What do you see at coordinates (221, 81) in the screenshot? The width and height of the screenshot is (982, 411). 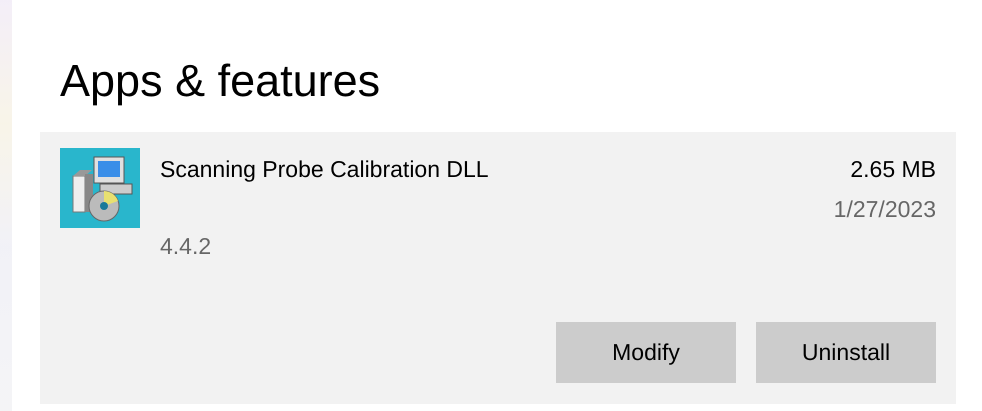 I see `page-title: Apps & features` at bounding box center [221, 81].